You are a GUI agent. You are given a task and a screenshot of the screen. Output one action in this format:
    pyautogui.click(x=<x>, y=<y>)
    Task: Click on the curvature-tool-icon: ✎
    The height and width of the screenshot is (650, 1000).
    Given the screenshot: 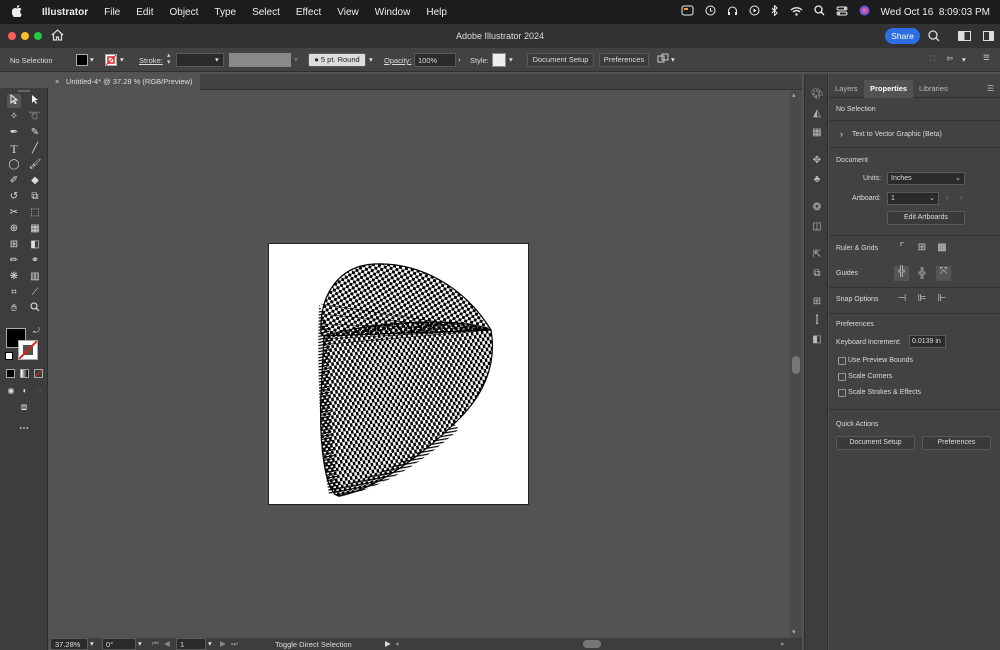 What is the action you would take?
    pyautogui.click(x=35, y=133)
    